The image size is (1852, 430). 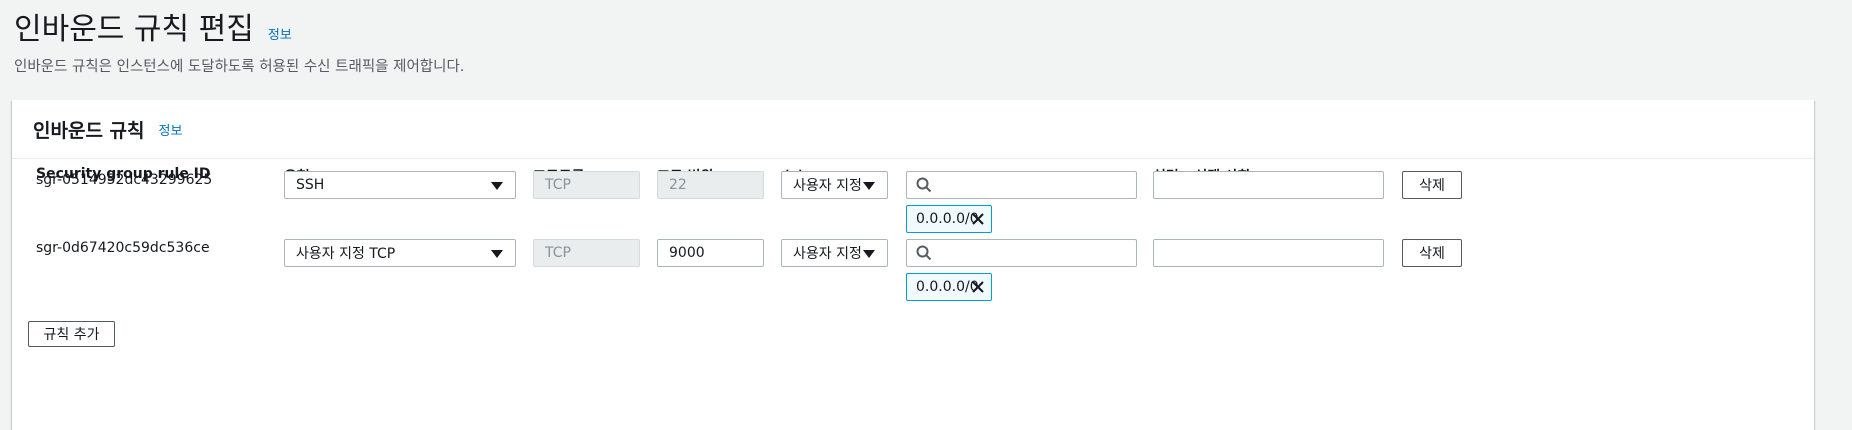 What do you see at coordinates (123, 248) in the screenshot?
I see `rule-id: sgr-0d67420c59dc536ce` at bounding box center [123, 248].